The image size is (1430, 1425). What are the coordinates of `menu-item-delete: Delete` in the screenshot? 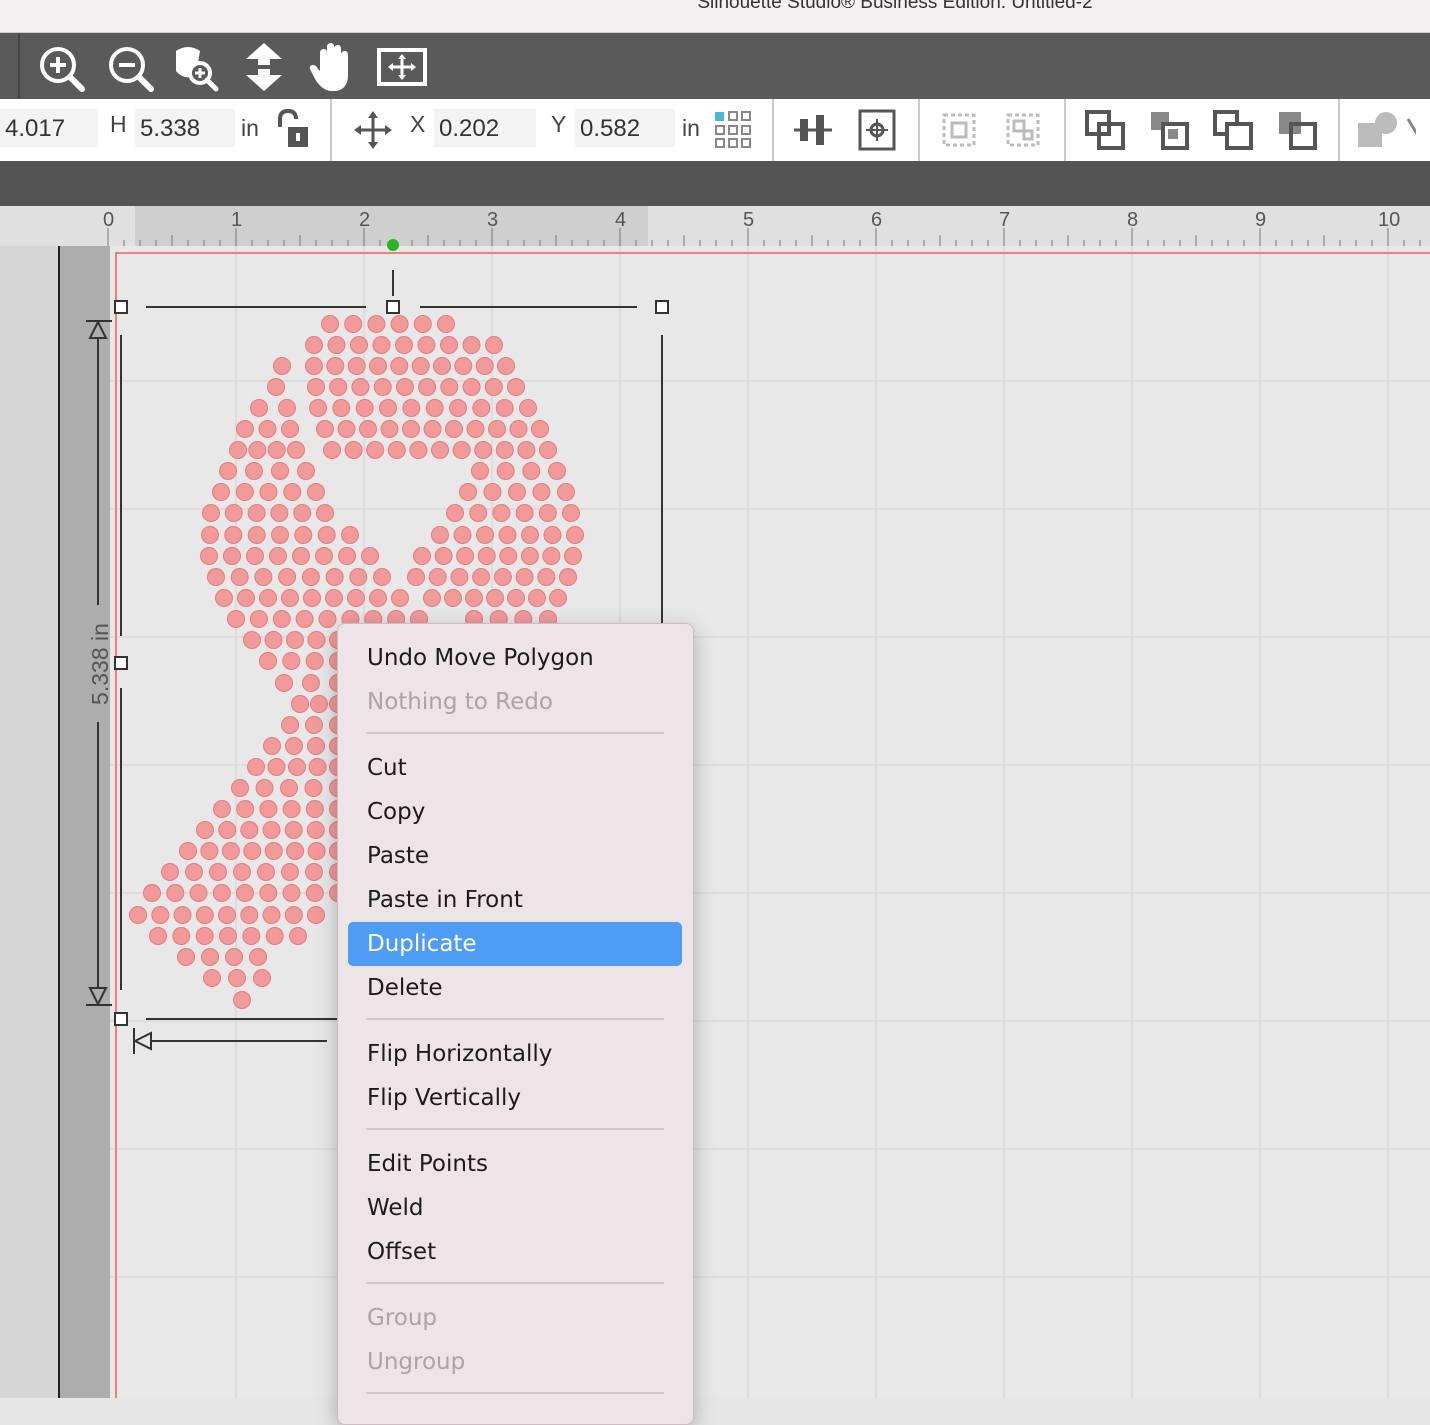 It's located at (515, 988).